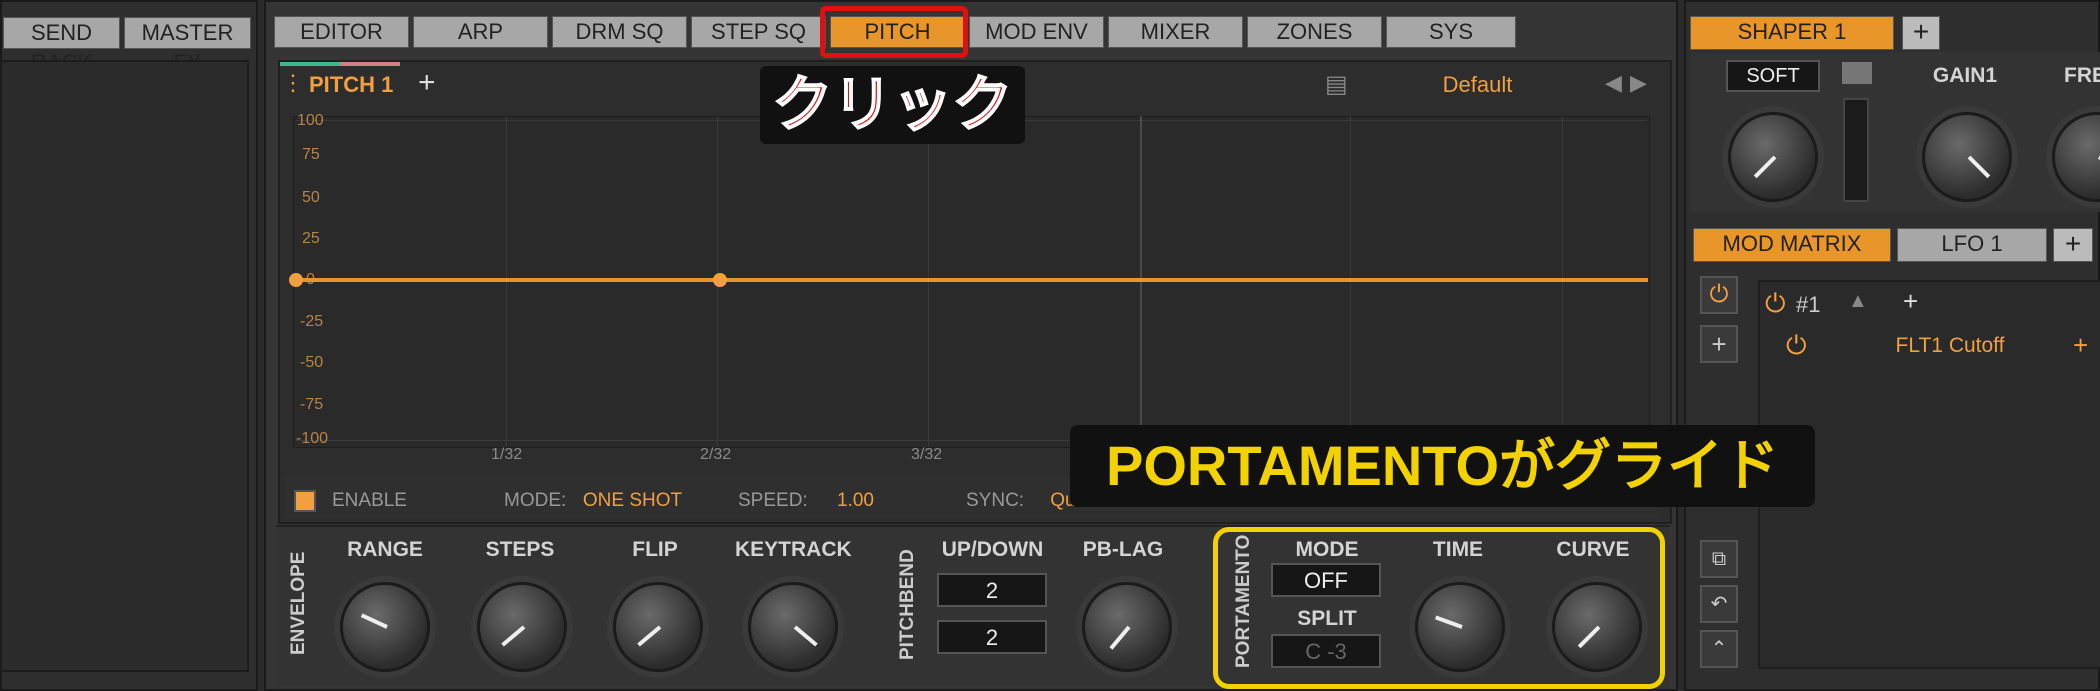 The image size is (2100, 691). I want to click on glide-annotation: PORTAMENTOがグライド, so click(1442, 466).